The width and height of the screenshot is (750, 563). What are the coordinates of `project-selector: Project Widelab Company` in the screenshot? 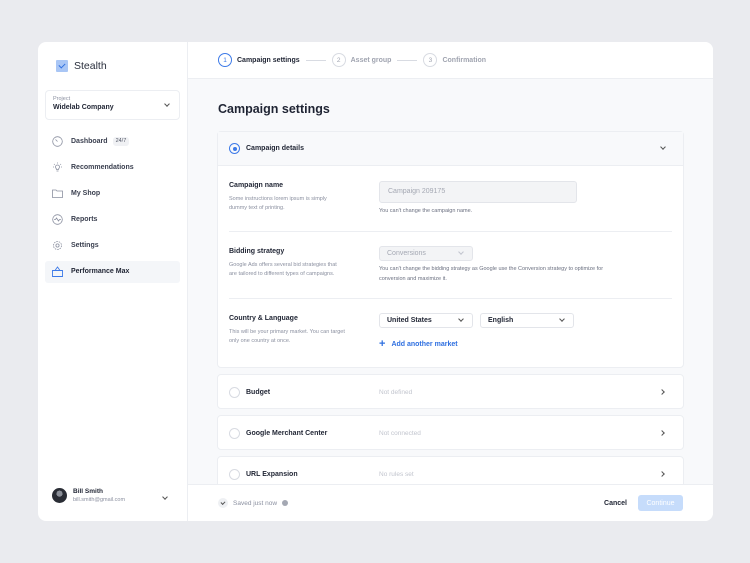 It's located at (112, 105).